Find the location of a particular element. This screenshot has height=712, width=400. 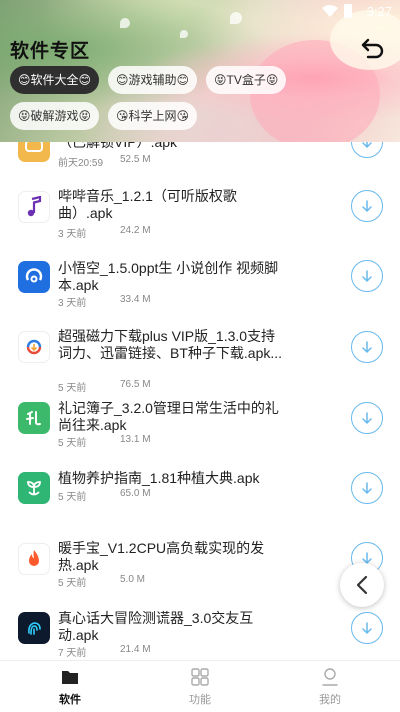

app-name: 暖手宝_V1.2CPU高负载实现的发热.apk is located at coordinates (161, 556).